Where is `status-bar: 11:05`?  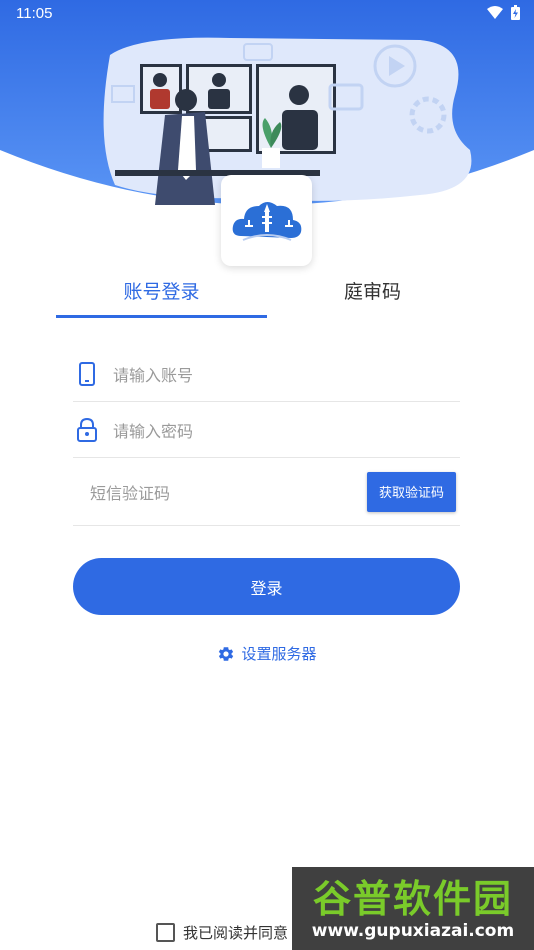
status-bar: 11:05 is located at coordinates (267, 14).